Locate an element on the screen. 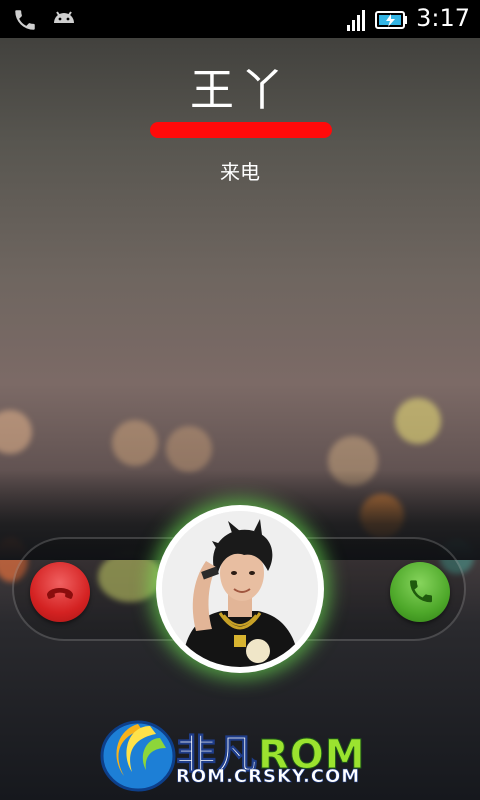 This screenshot has width=480, height=800. avatar is located at coordinates (240, 589).